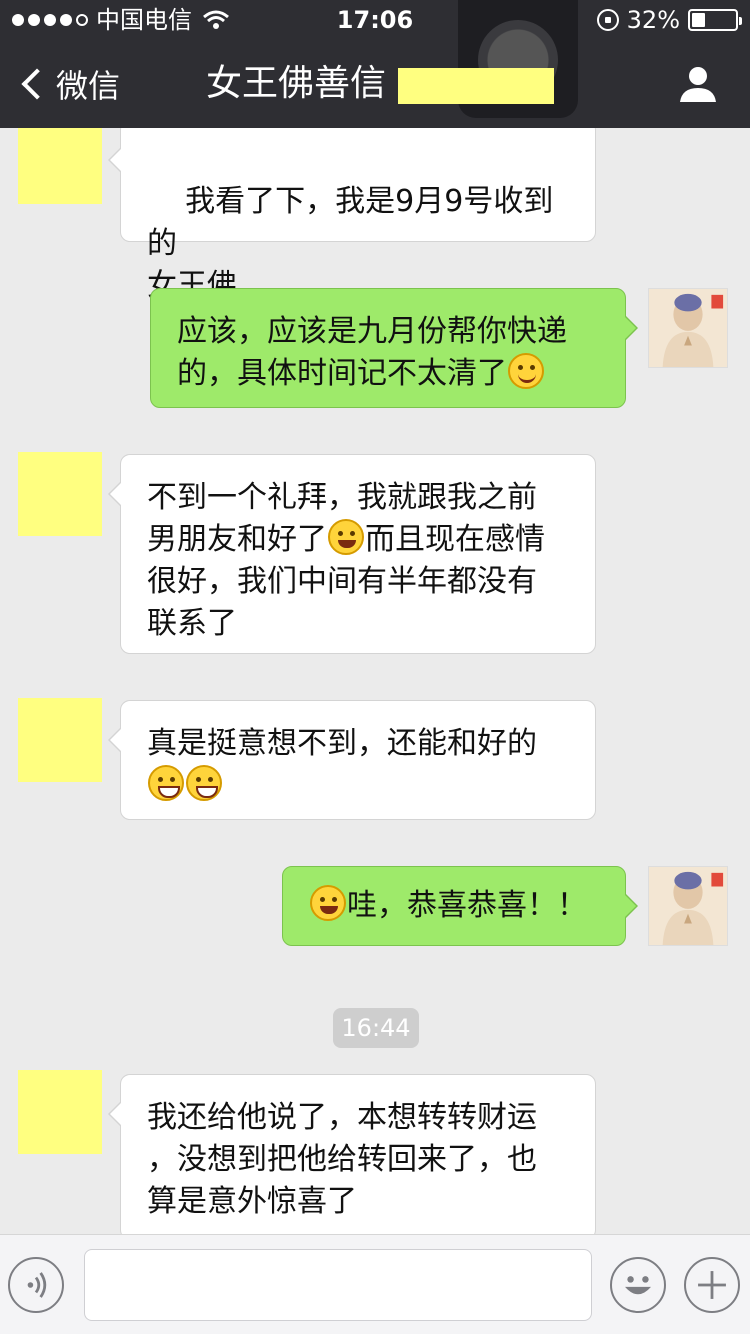  What do you see at coordinates (376, 1028) in the screenshot?
I see `timestamp-divider: 16:44` at bounding box center [376, 1028].